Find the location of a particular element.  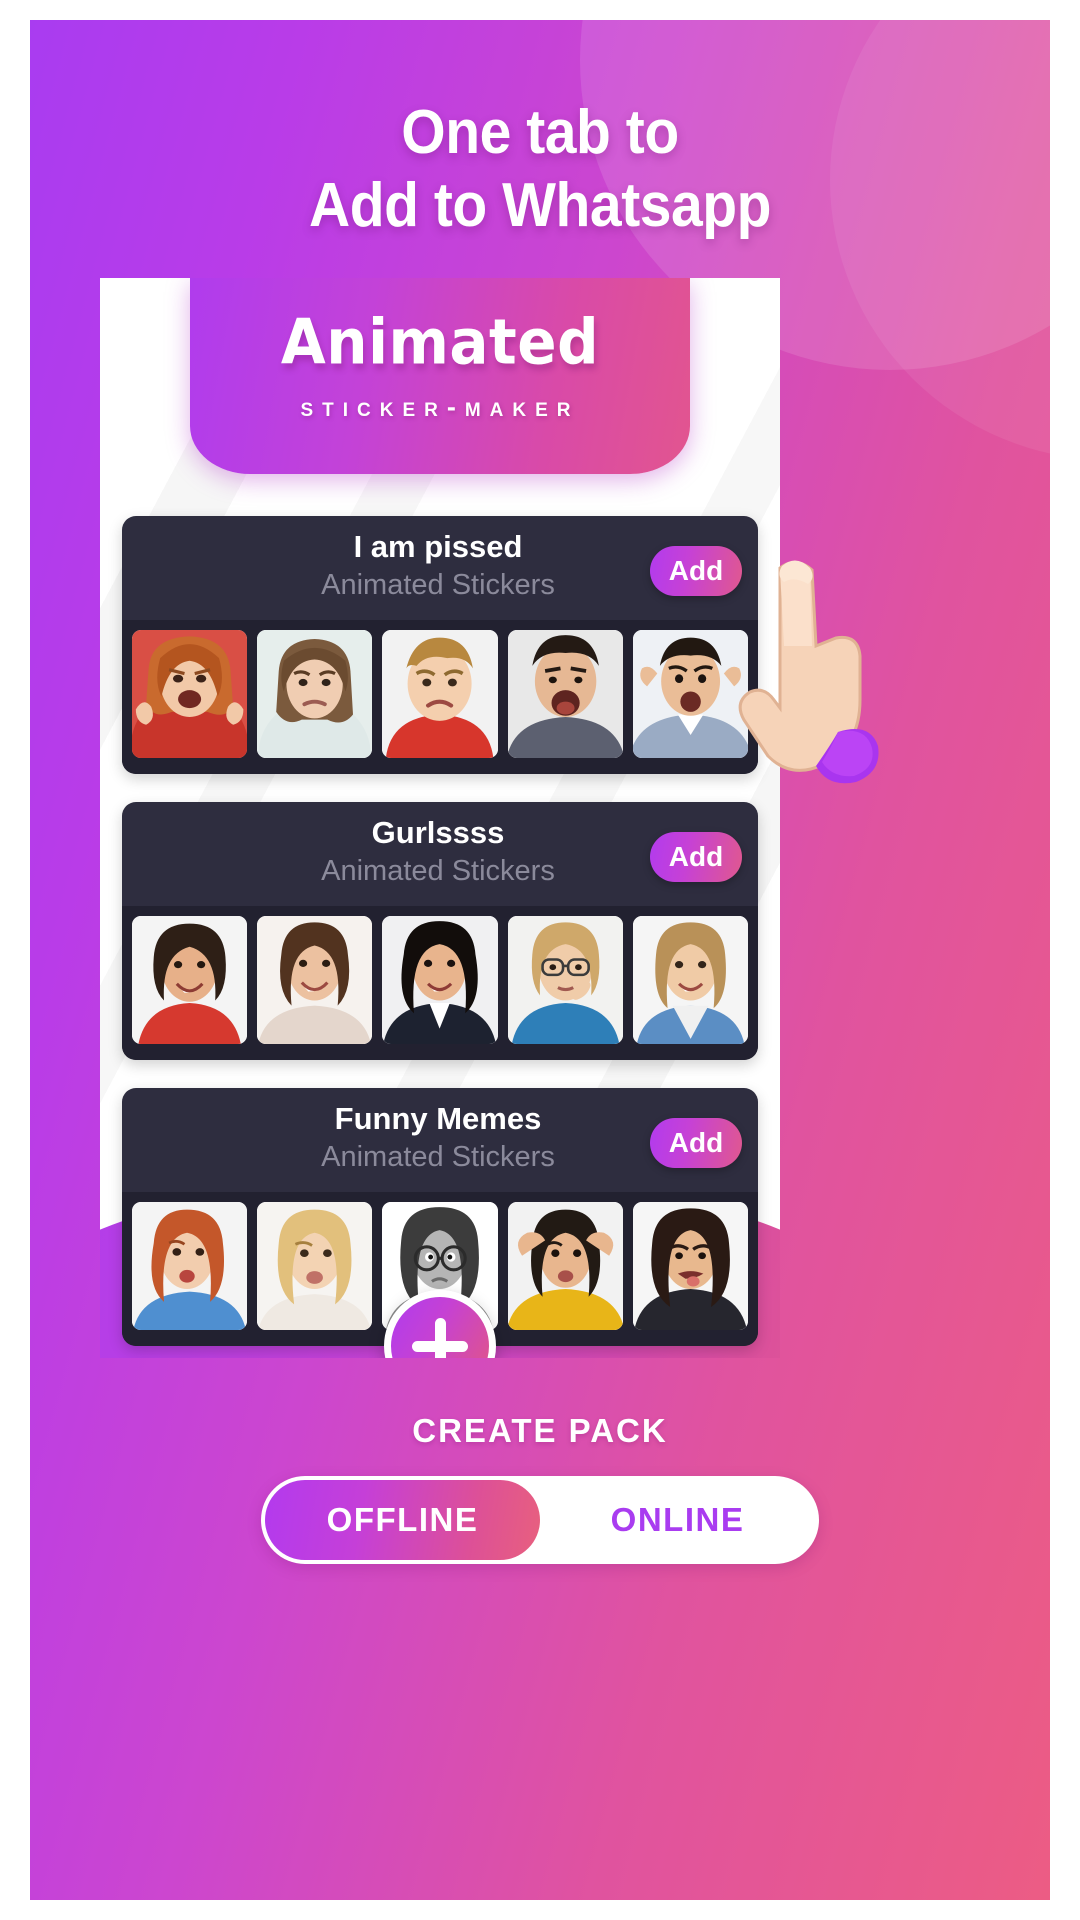

logo-title: Animated is located at coordinates (440, 342).